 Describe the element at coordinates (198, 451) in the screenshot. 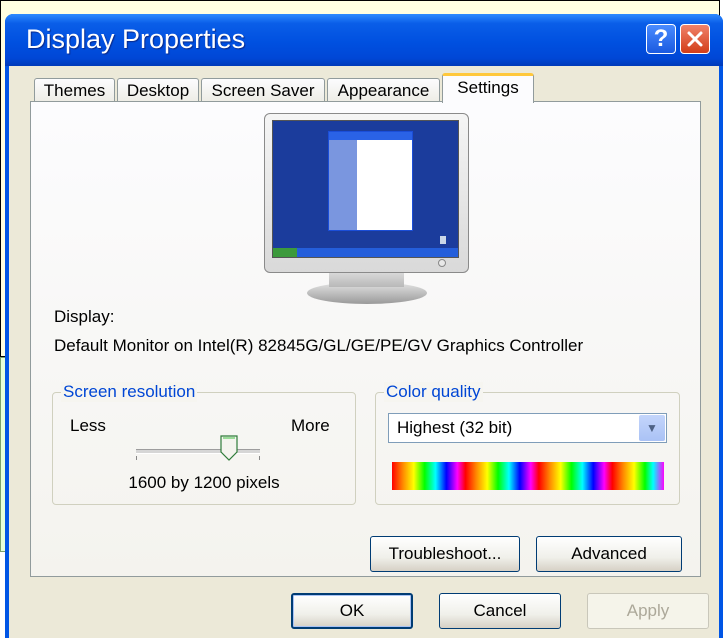

I see `resolution-slider-track` at that location.